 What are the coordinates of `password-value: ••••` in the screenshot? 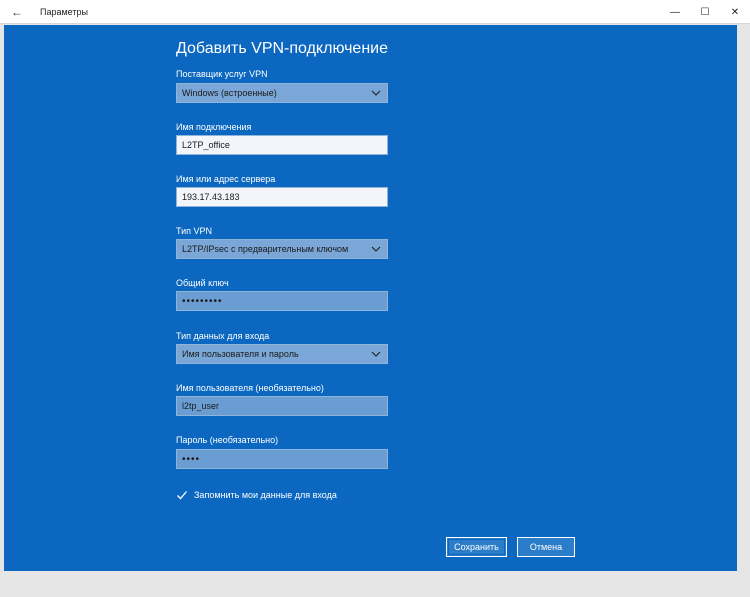 It's located at (191, 459).